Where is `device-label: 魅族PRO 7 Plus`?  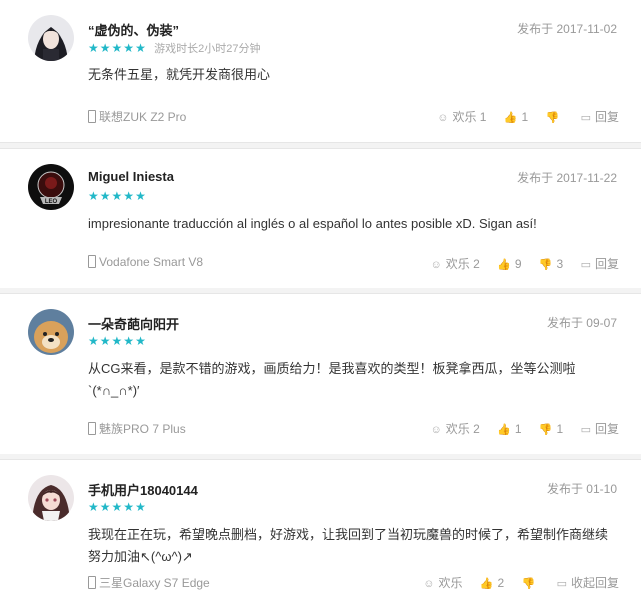
device-label: 魅族PRO 7 Plus is located at coordinates (137, 428).